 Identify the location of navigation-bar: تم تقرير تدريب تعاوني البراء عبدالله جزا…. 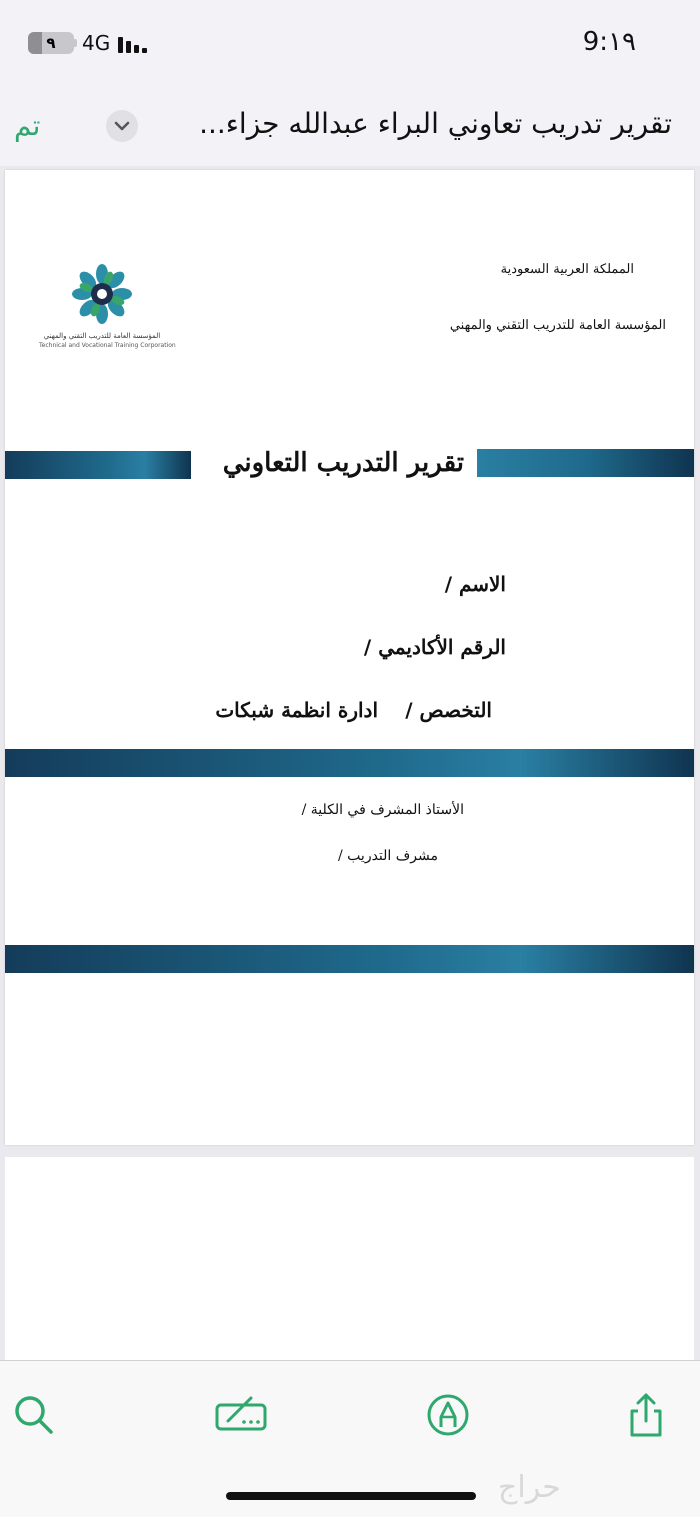
(350, 126).